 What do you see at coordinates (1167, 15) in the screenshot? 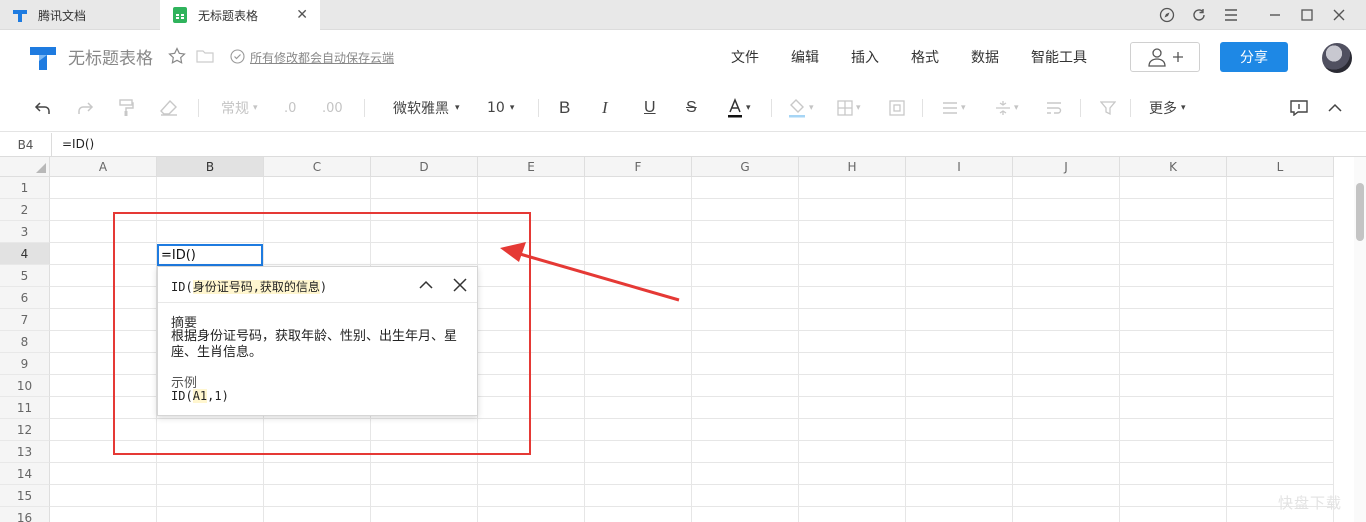
I see `compass-icon` at bounding box center [1167, 15].